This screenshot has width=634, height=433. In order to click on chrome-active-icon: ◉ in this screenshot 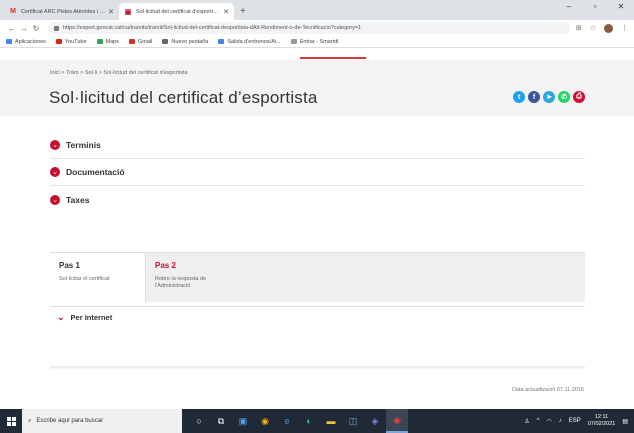, I will do `click(397, 421)`.